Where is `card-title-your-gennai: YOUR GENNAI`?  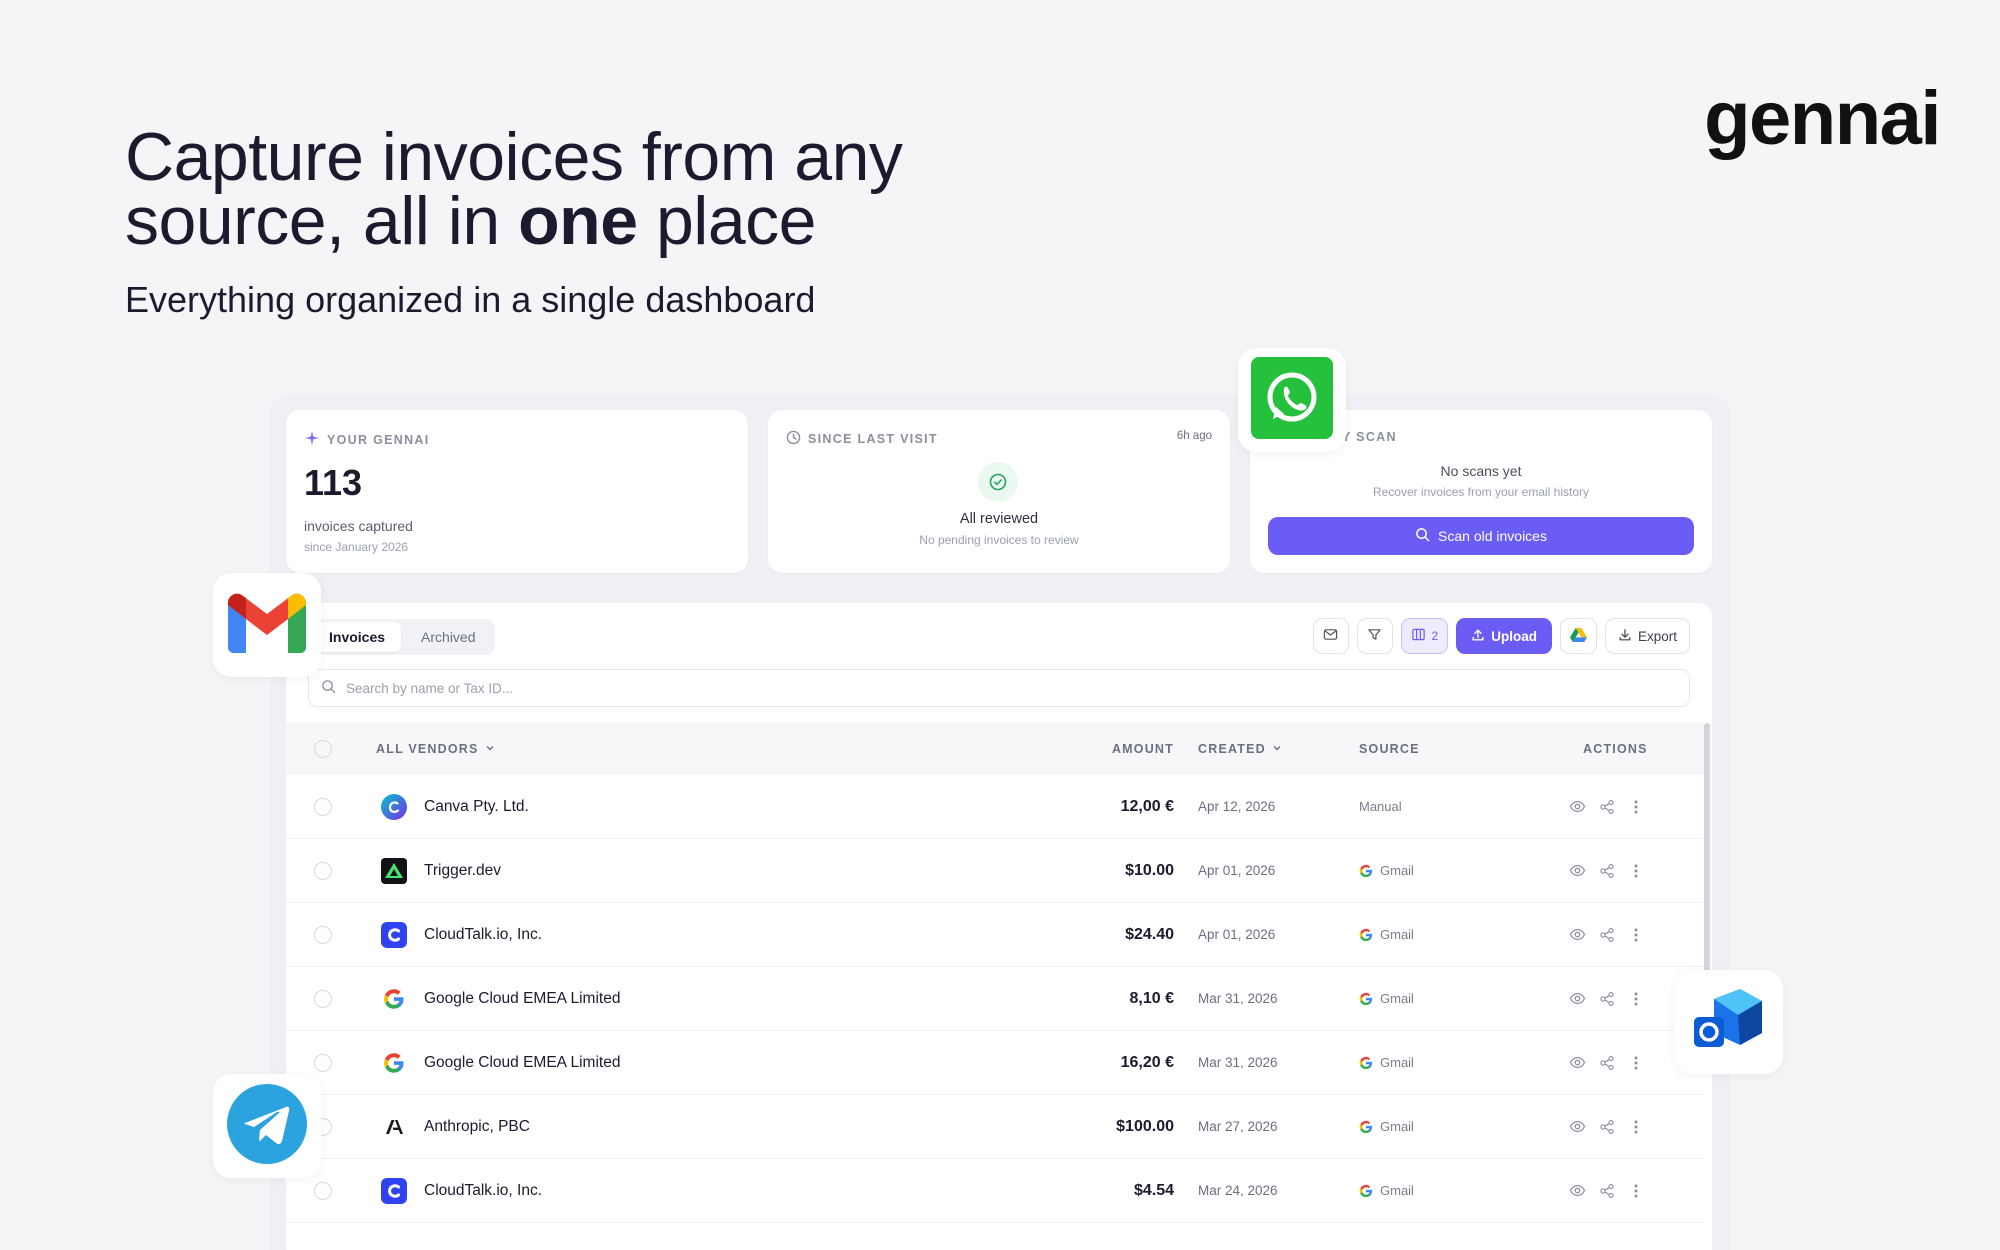 card-title-your-gennai: YOUR GENNAI is located at coordinates (378, 439).